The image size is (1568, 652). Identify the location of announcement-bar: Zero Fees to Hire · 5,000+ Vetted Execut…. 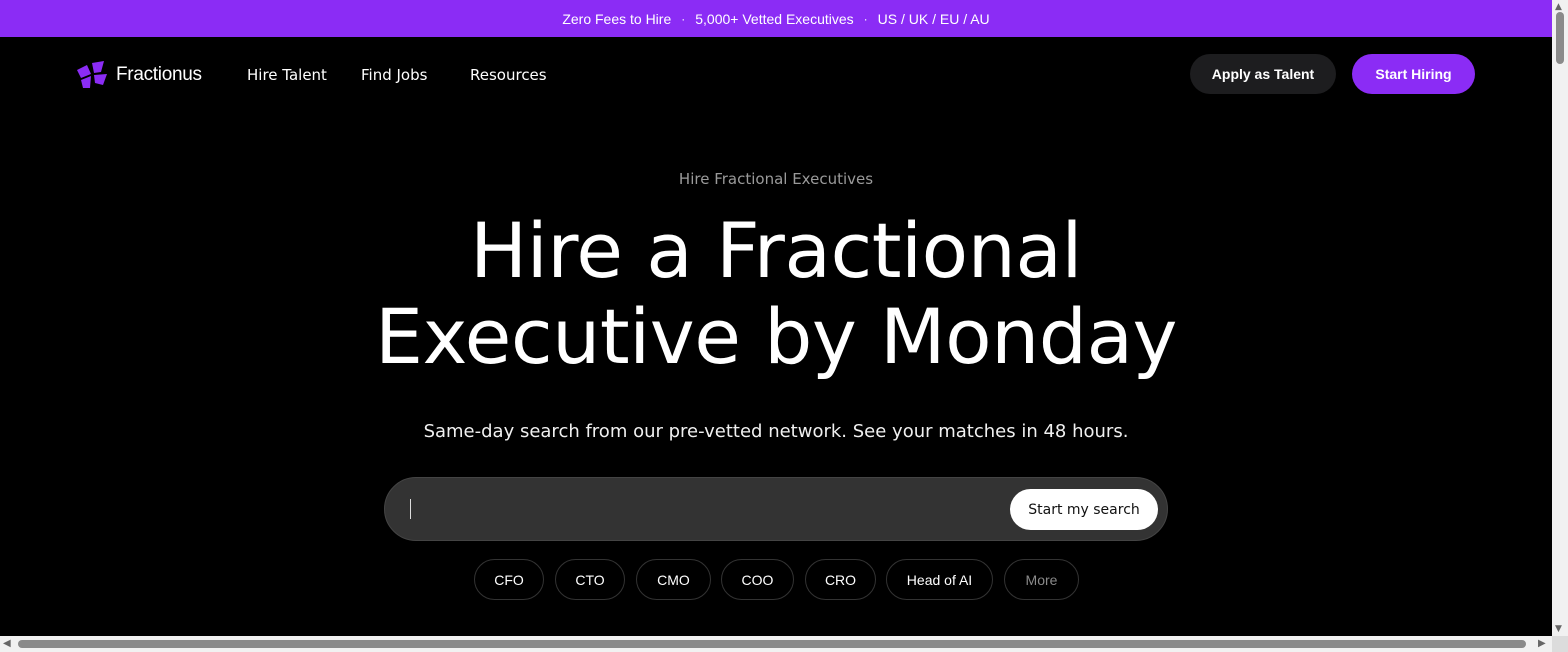
(776, 18).